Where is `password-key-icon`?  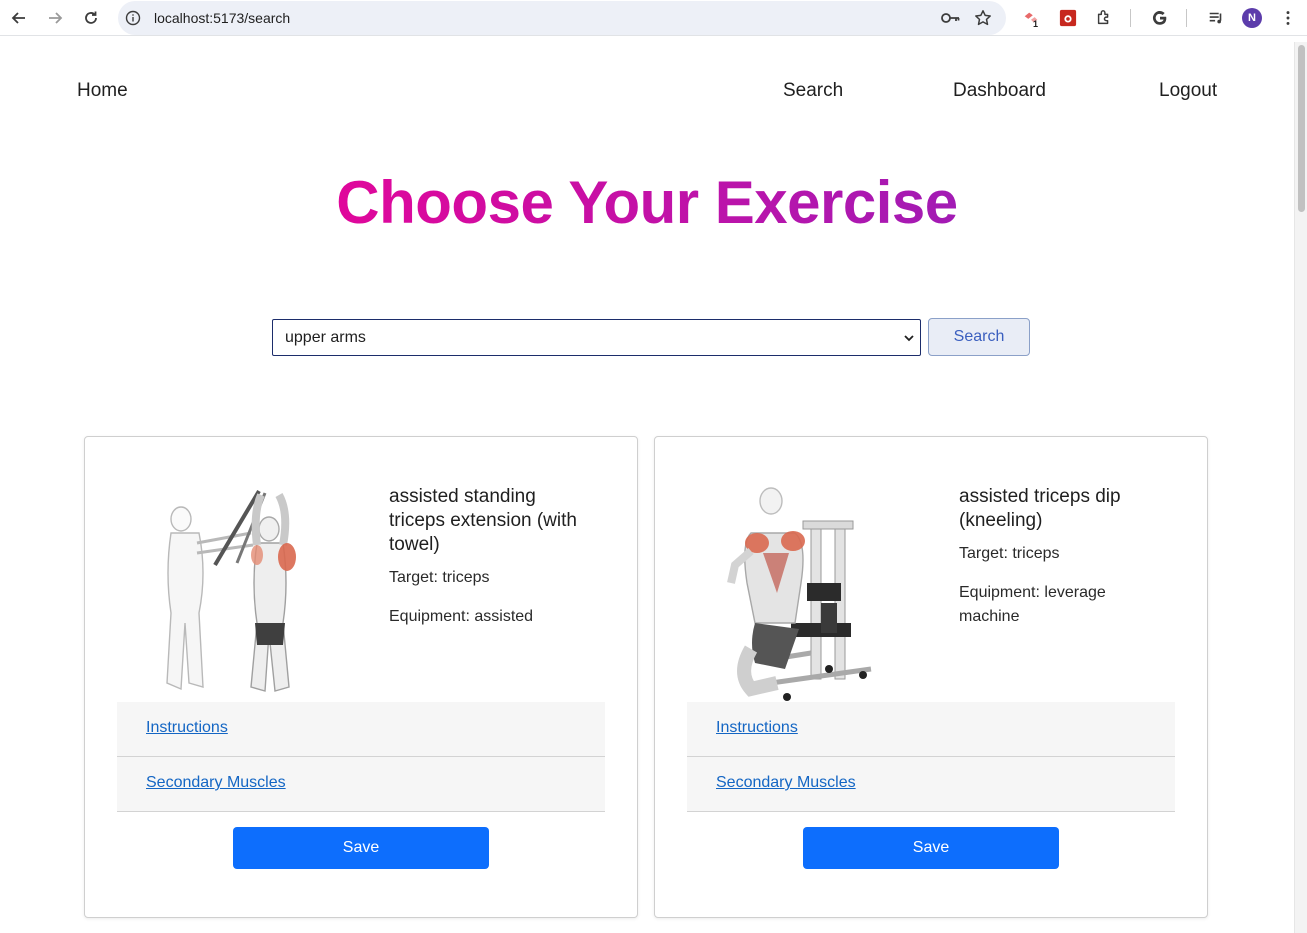 password-key-icon is located at coordinates (950, 18).